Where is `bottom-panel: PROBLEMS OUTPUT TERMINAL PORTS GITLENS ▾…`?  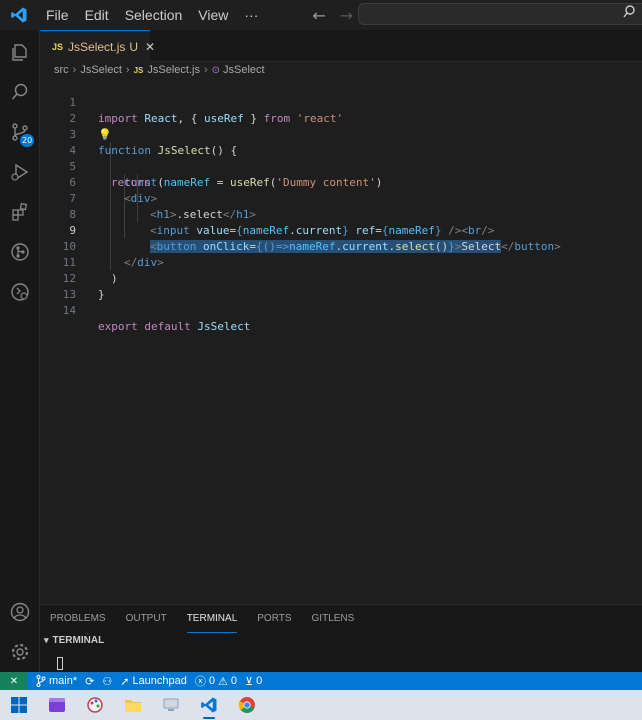
bottom-panel: PROBLEMS OUTPUT TERMINAL PORTS GITLENS ▾… is located at coordinates (341, 638).